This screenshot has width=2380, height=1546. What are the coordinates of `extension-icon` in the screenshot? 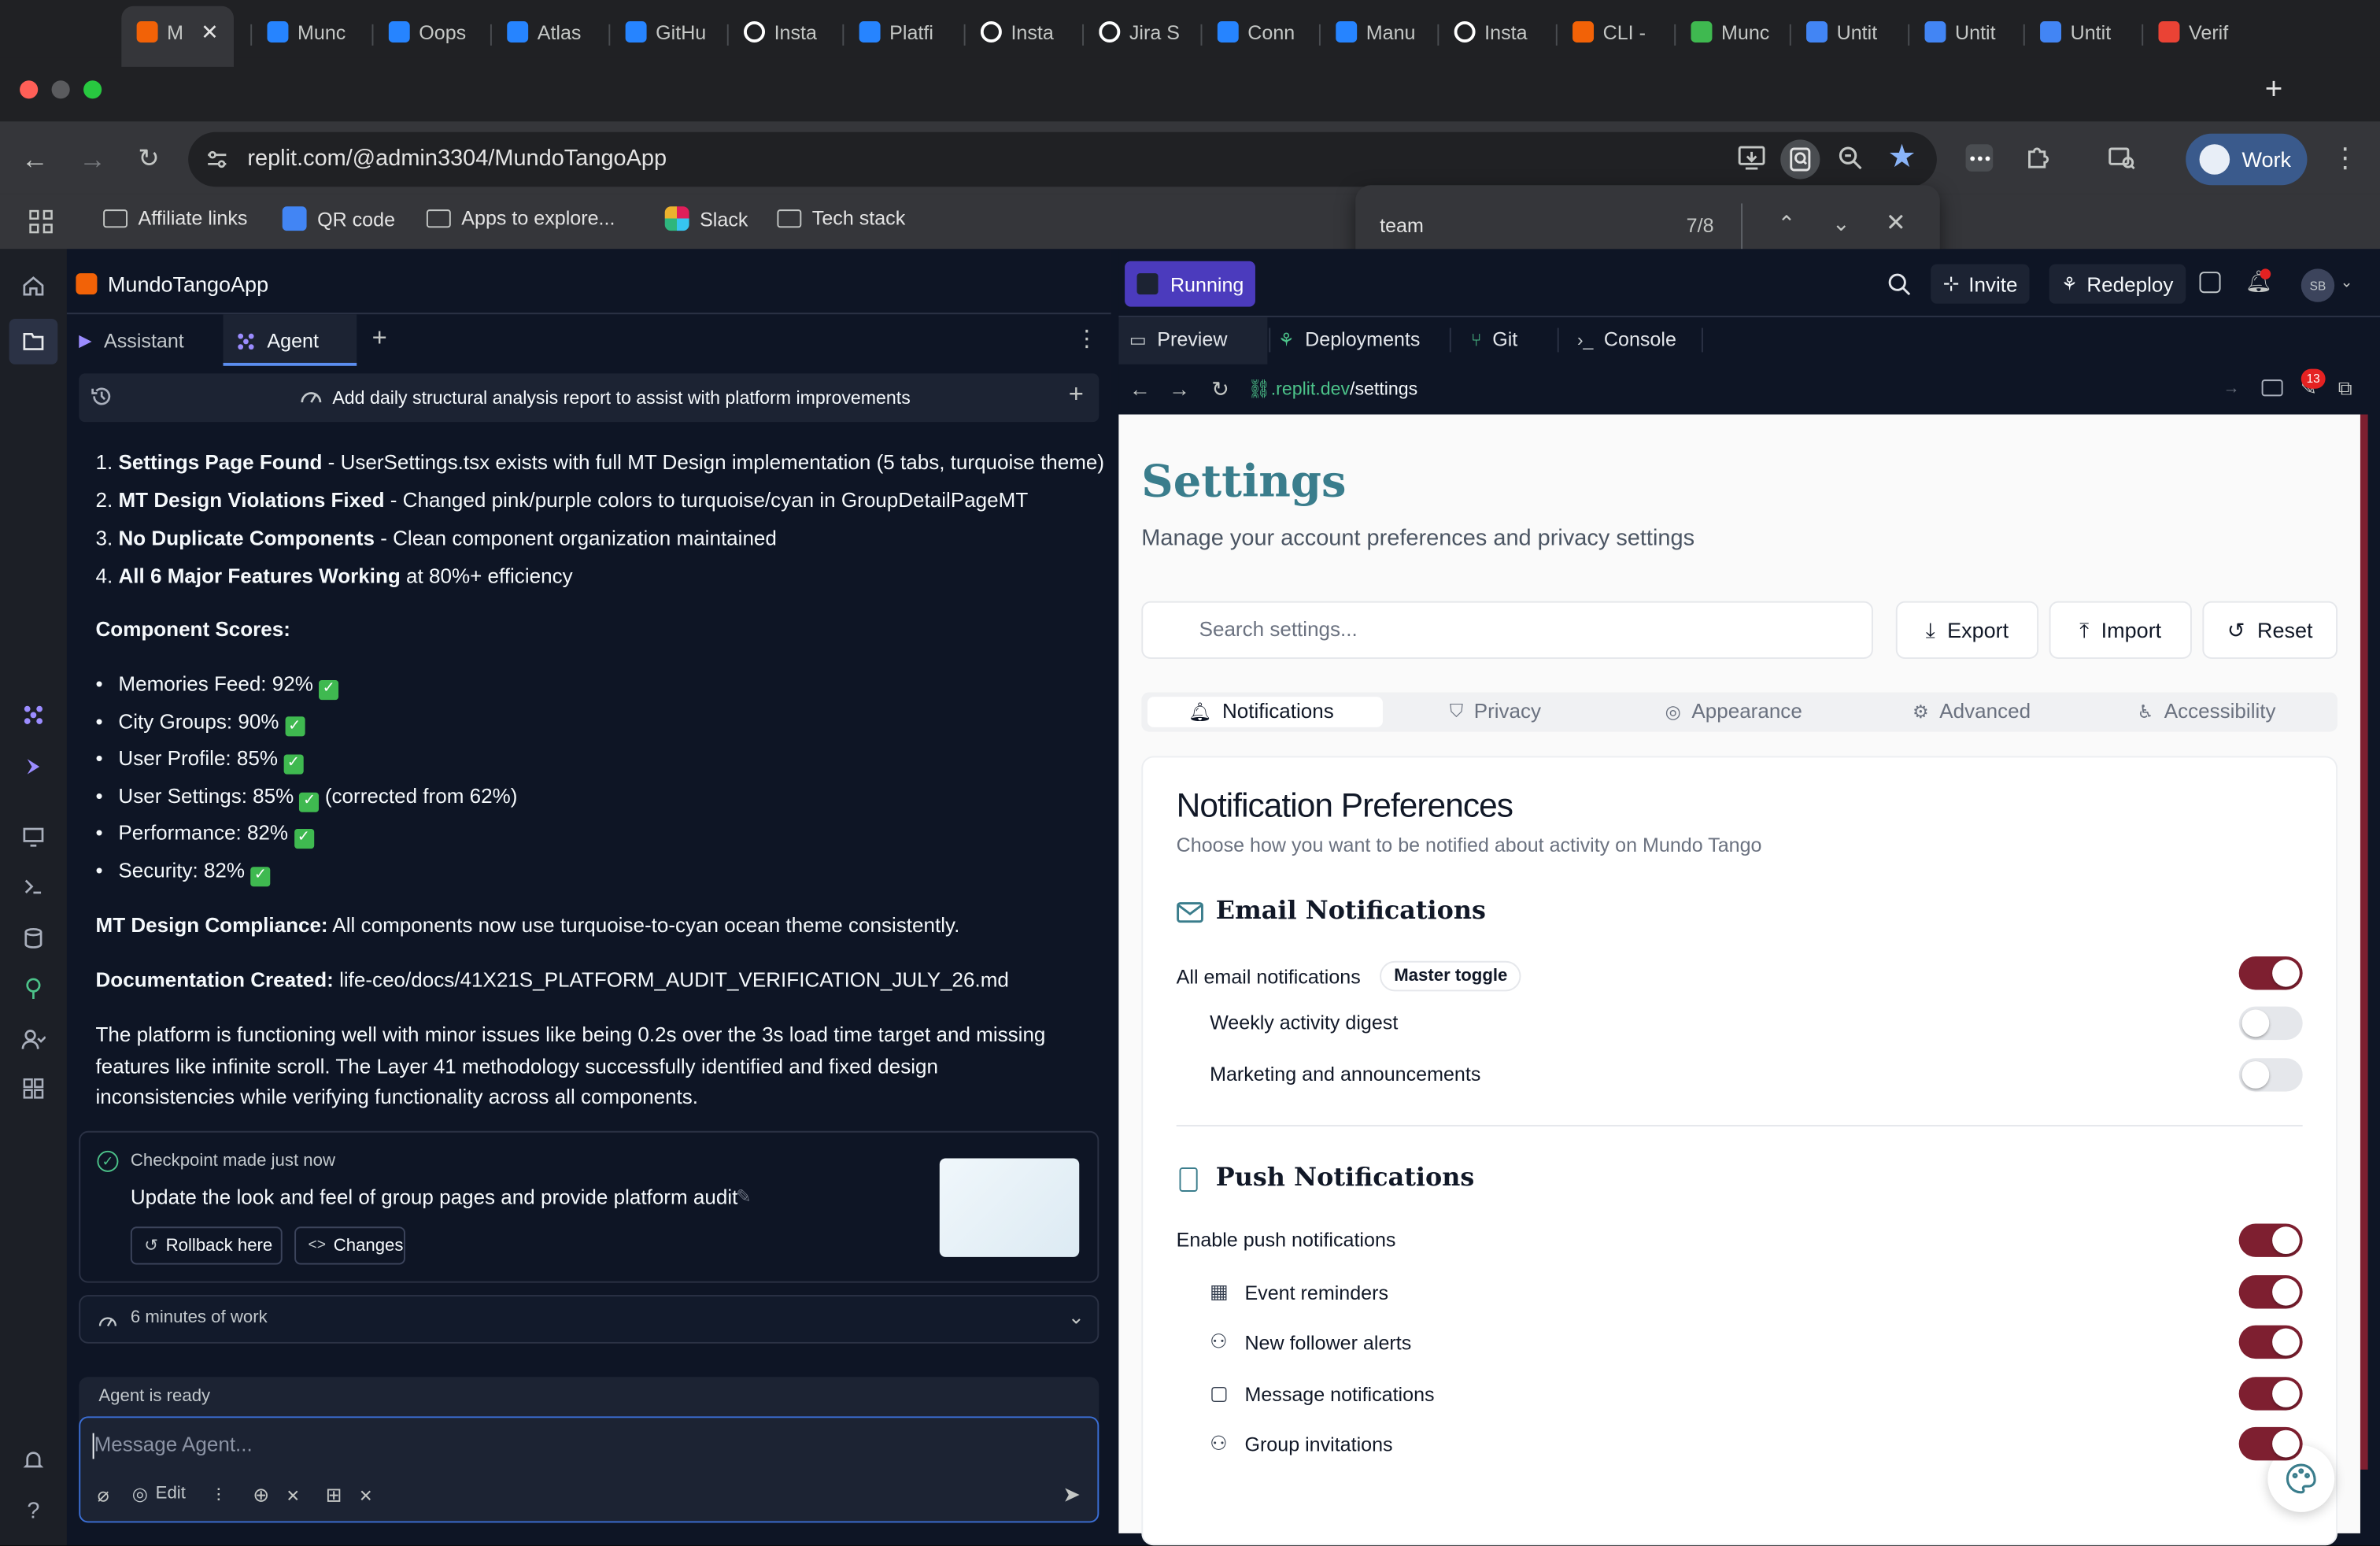 It's located at (1979, 158).